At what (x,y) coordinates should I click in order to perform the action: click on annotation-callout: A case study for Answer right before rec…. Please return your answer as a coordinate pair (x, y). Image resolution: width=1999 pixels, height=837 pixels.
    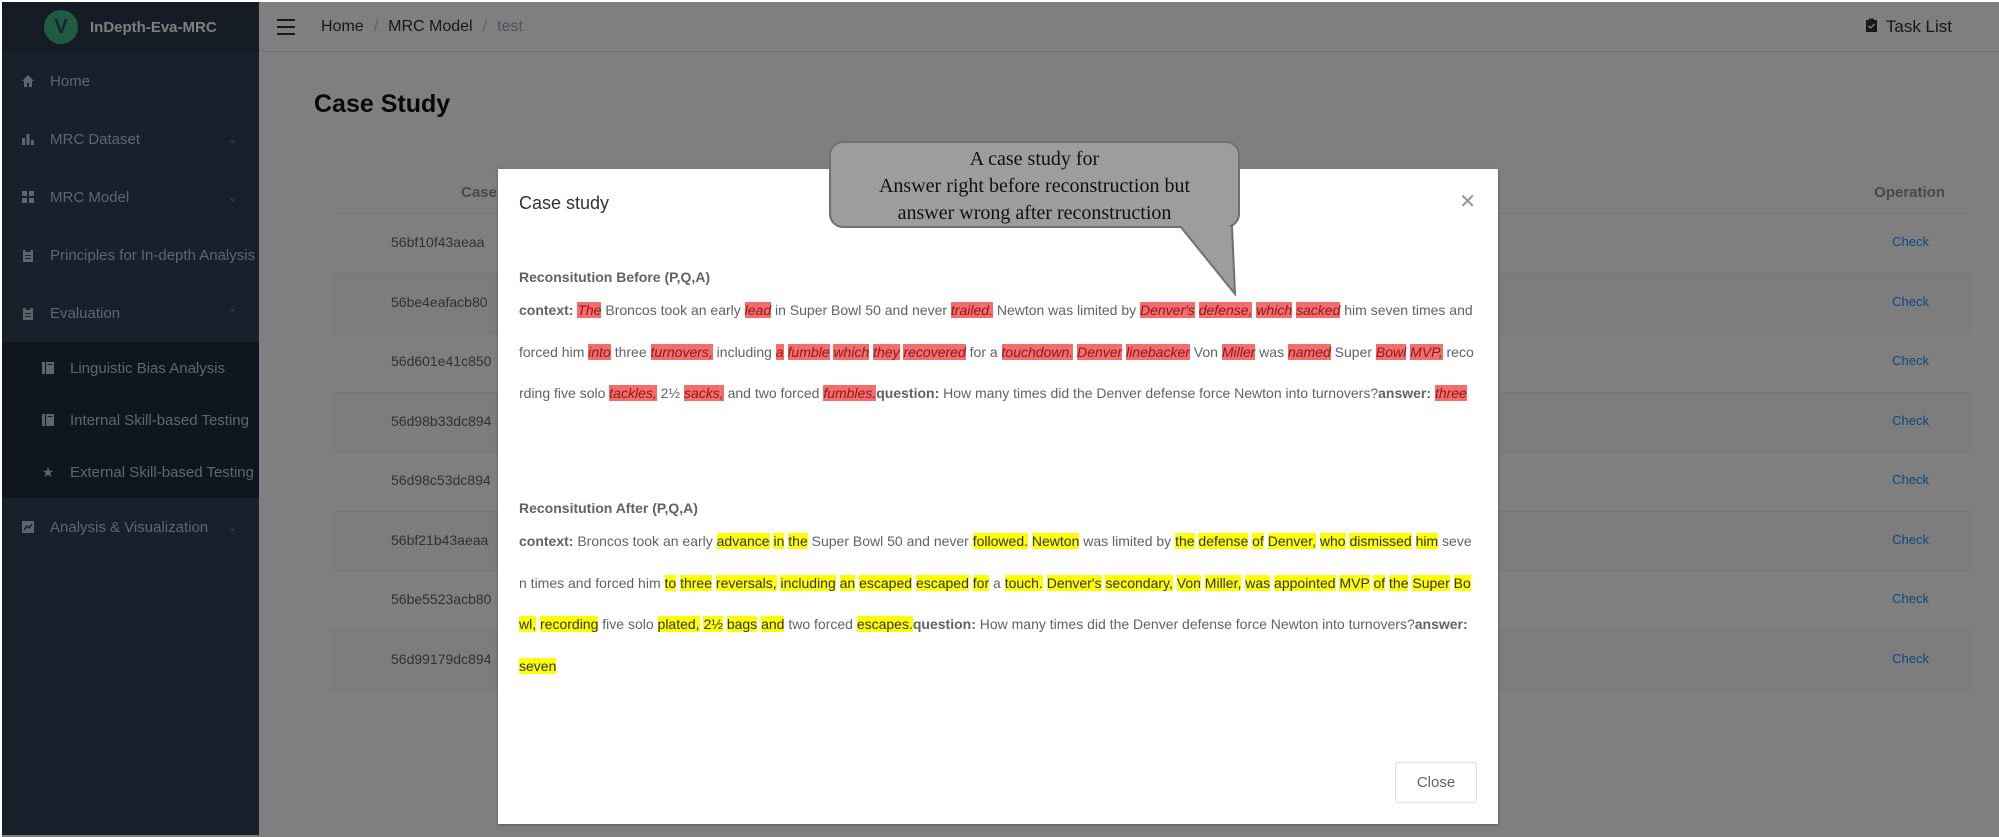
    Looking at the image, I should click on (1034, 184).